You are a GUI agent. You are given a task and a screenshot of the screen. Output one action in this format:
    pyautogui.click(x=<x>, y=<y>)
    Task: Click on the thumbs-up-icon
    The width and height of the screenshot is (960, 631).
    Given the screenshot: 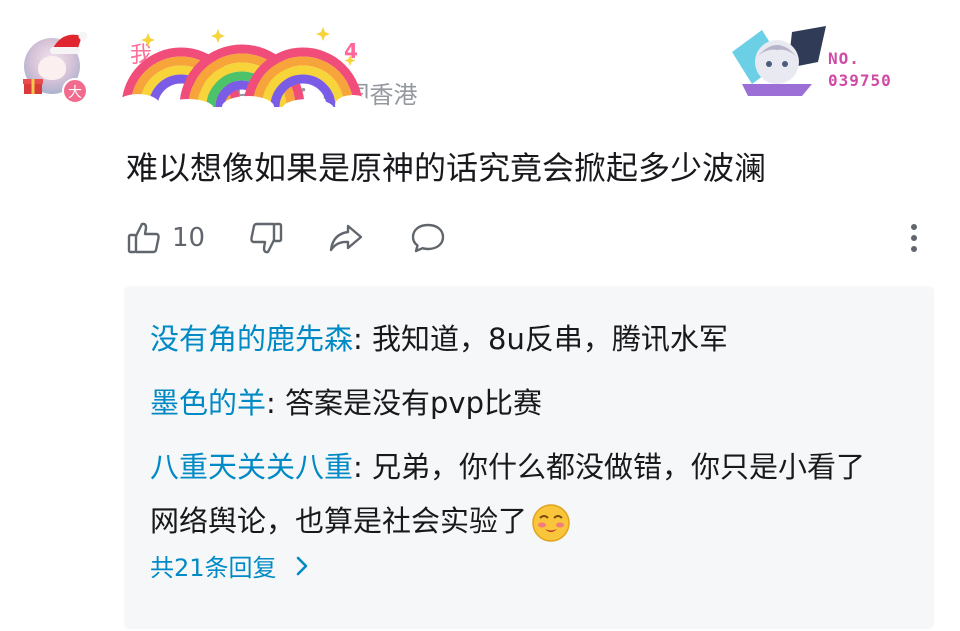 What is the action you would take?
    pyautogui.click(x=143, y=238)
    